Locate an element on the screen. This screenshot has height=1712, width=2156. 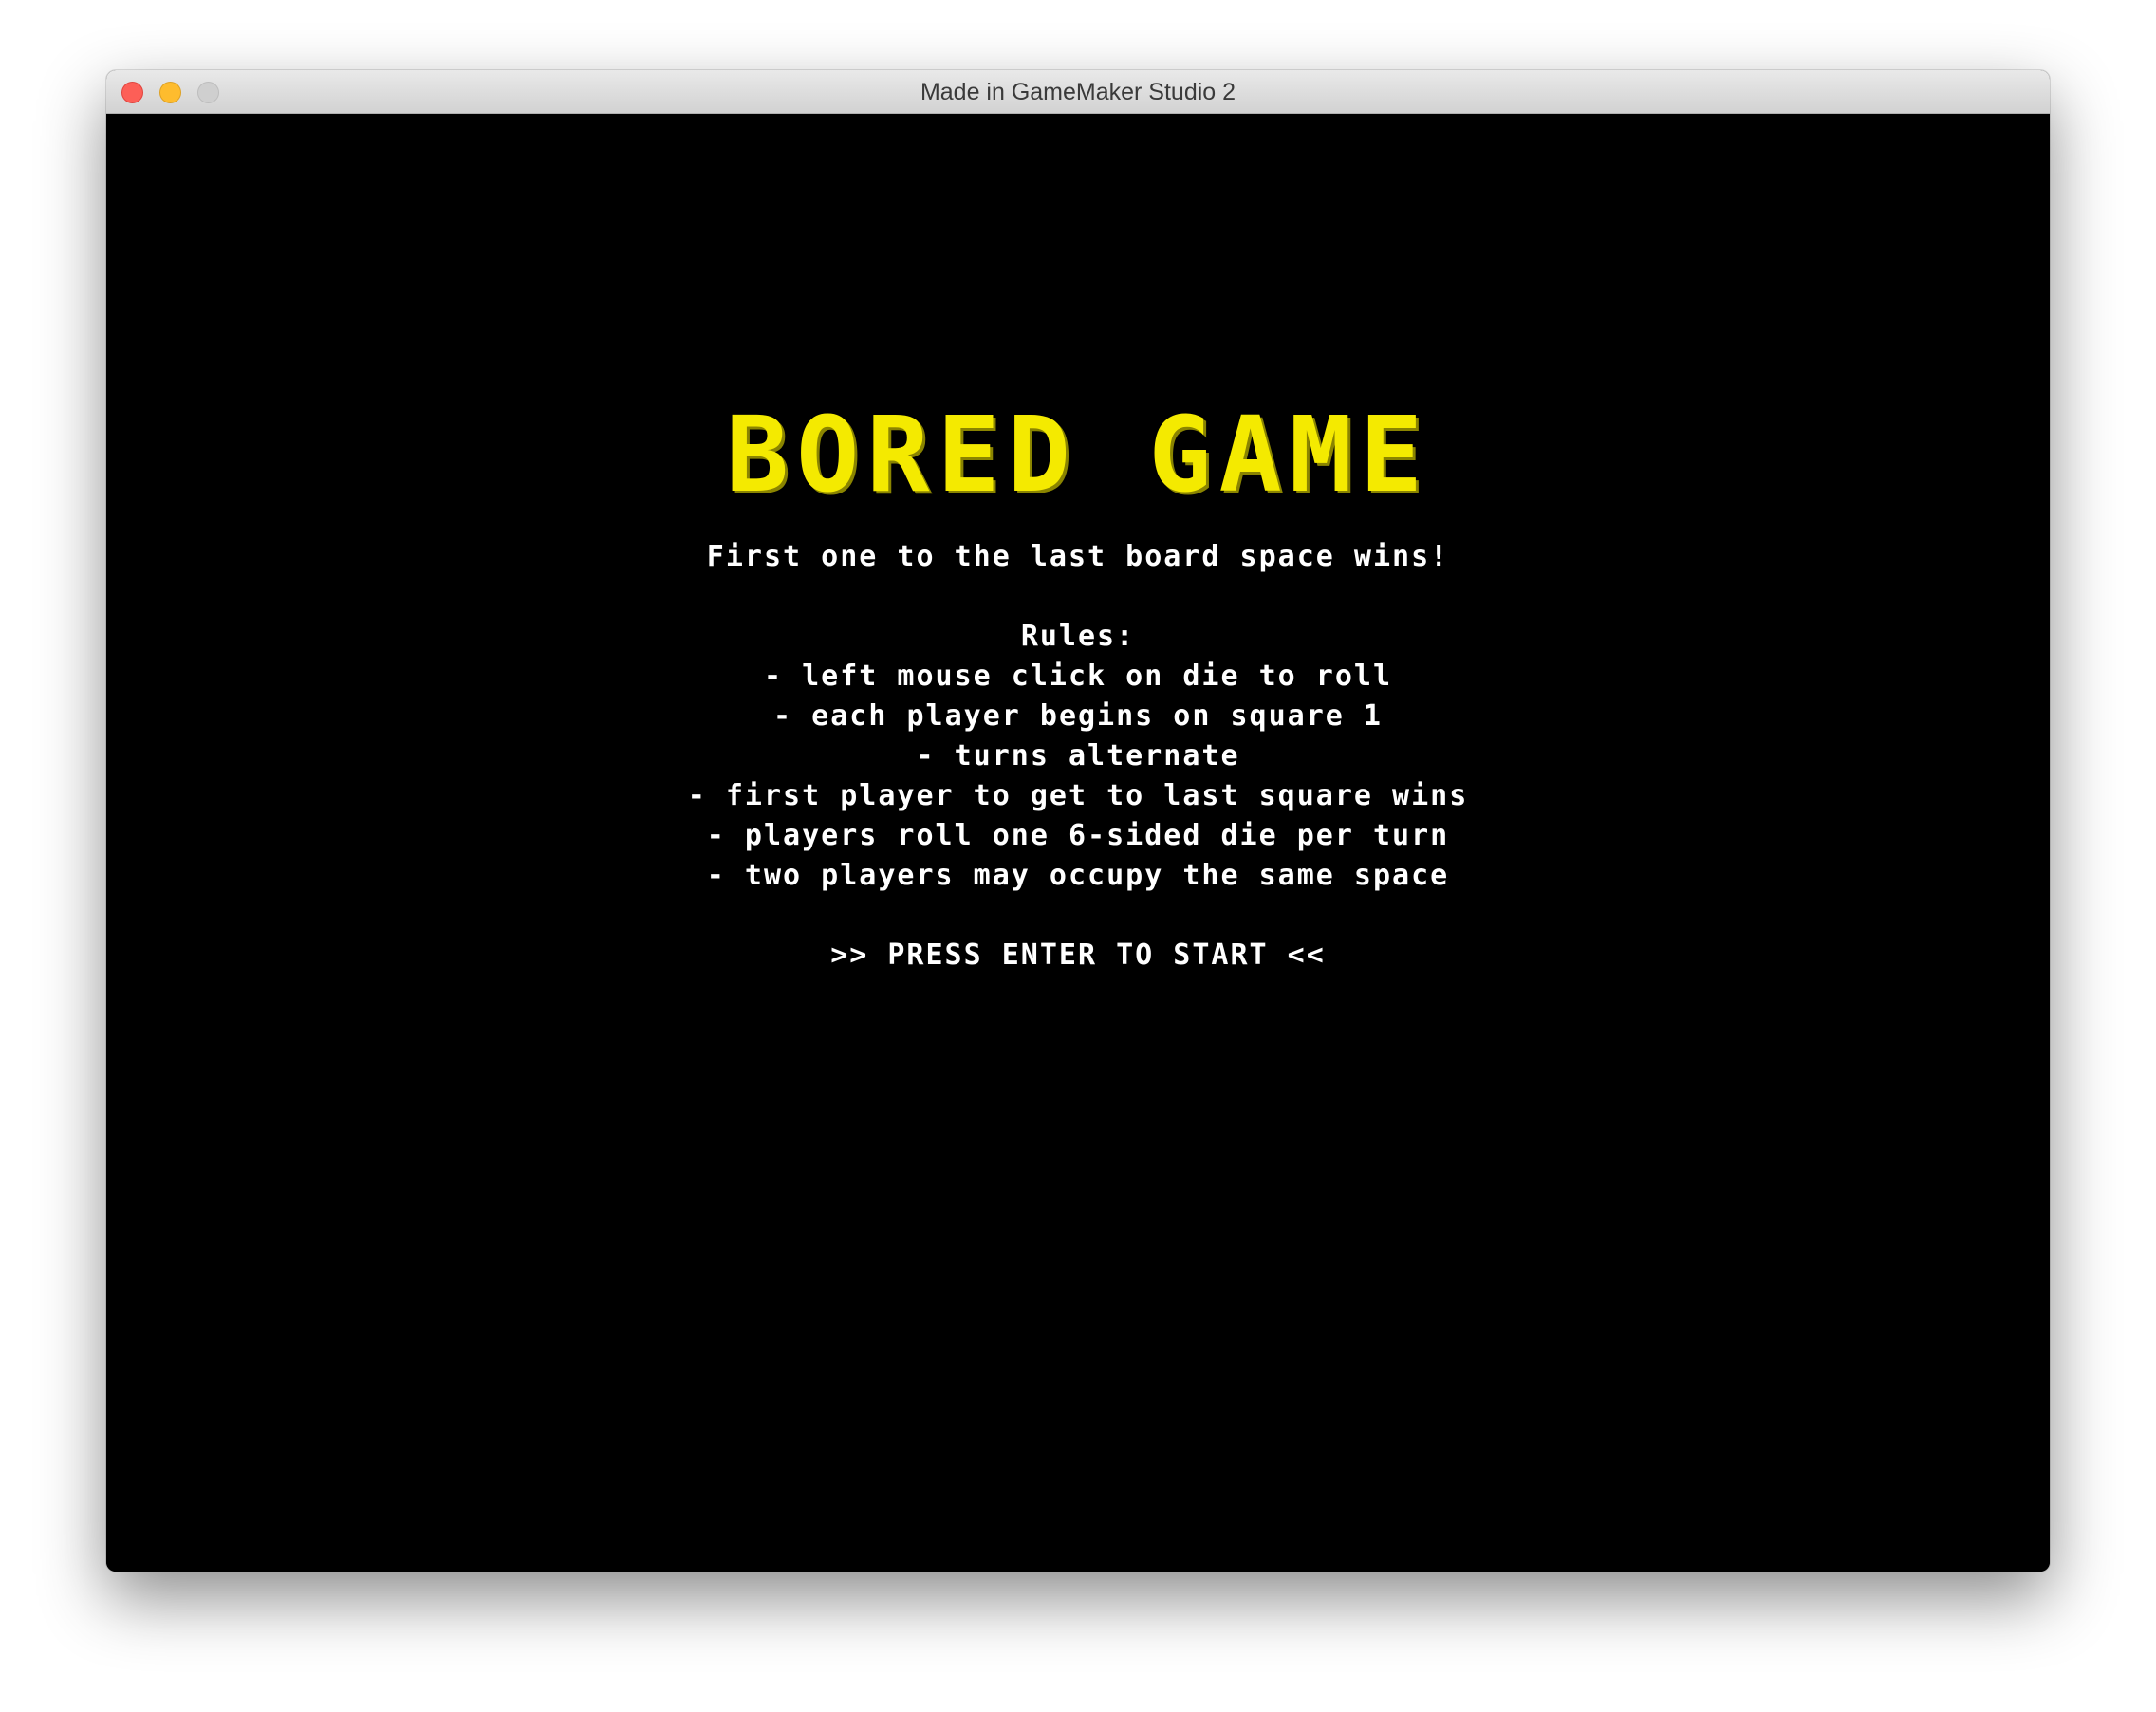
rule-item: - each player begins on square 1 is located at coordinates (1078, 716).